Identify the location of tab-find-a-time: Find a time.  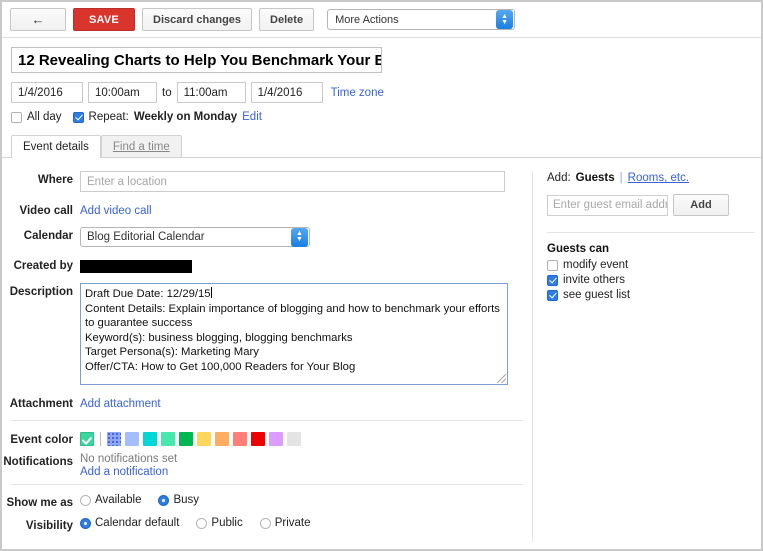
(141, 146).